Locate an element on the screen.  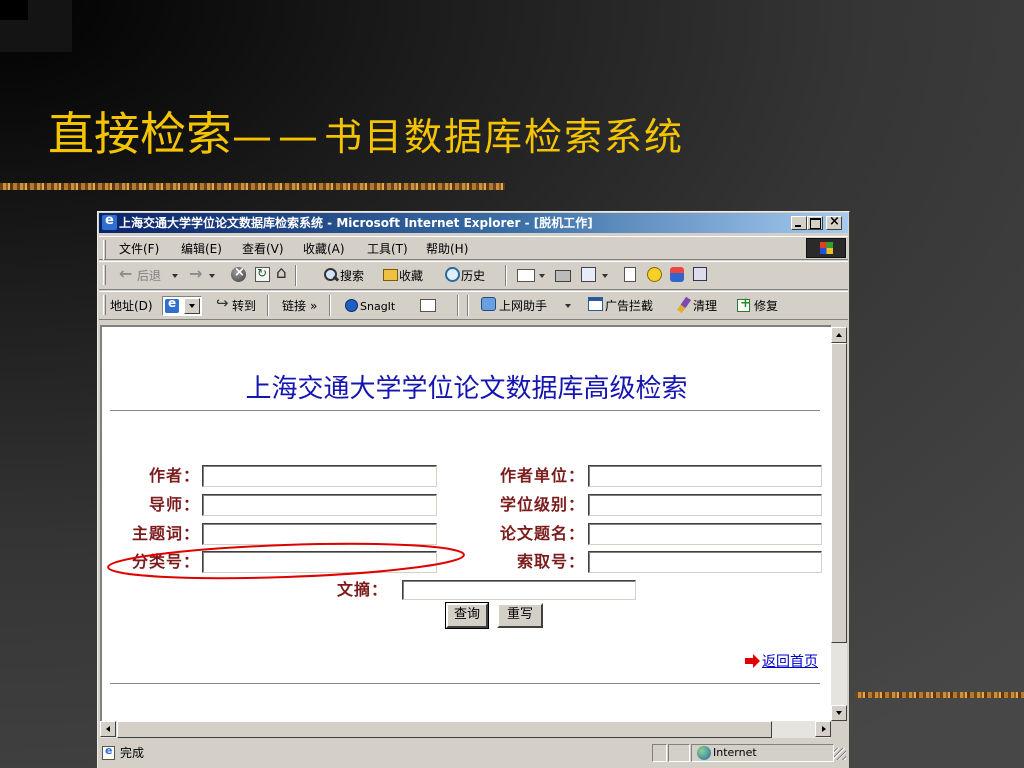
standard-toolbar: 后退 搜索 收藏 历史 is located at coordinates (473, 275).